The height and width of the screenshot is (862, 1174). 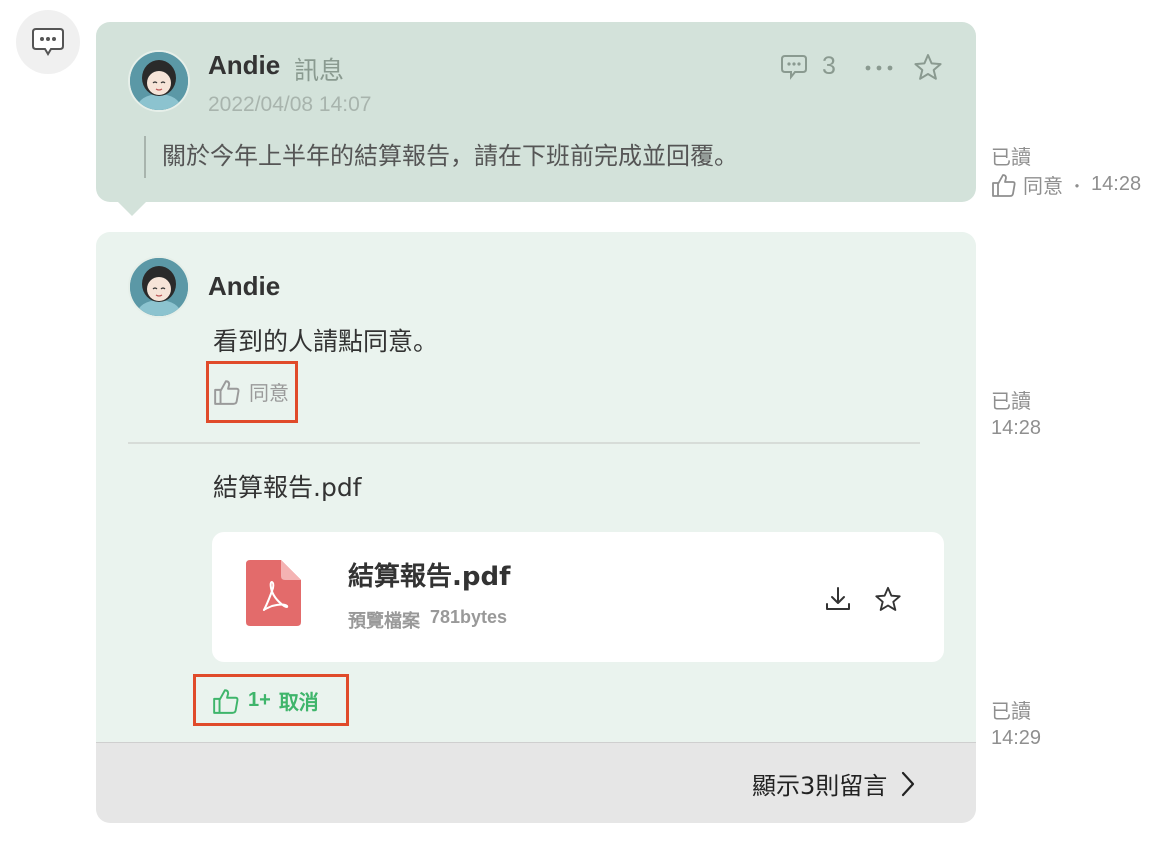 What do you see at coordinates (469, 617) in the screenshot?
I see `file-size: 781bytes` at bounding box center [469, 617].